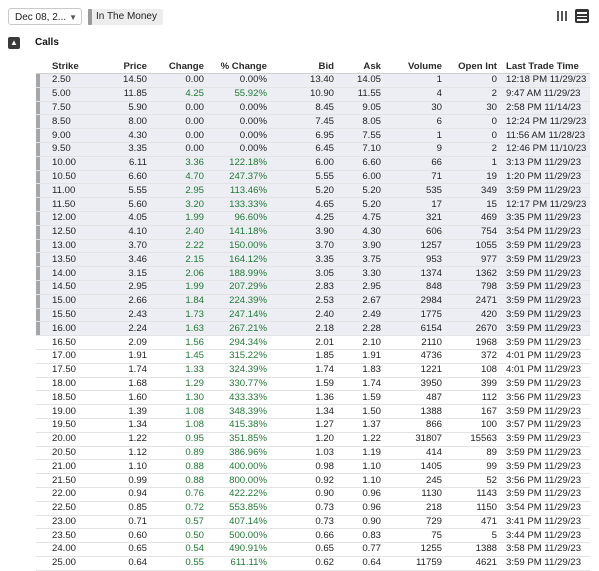  What do you see at coordinates (472, 467) in the screenshot?
I see `cell-open-interest: 99` at bounding box center [472, 467].